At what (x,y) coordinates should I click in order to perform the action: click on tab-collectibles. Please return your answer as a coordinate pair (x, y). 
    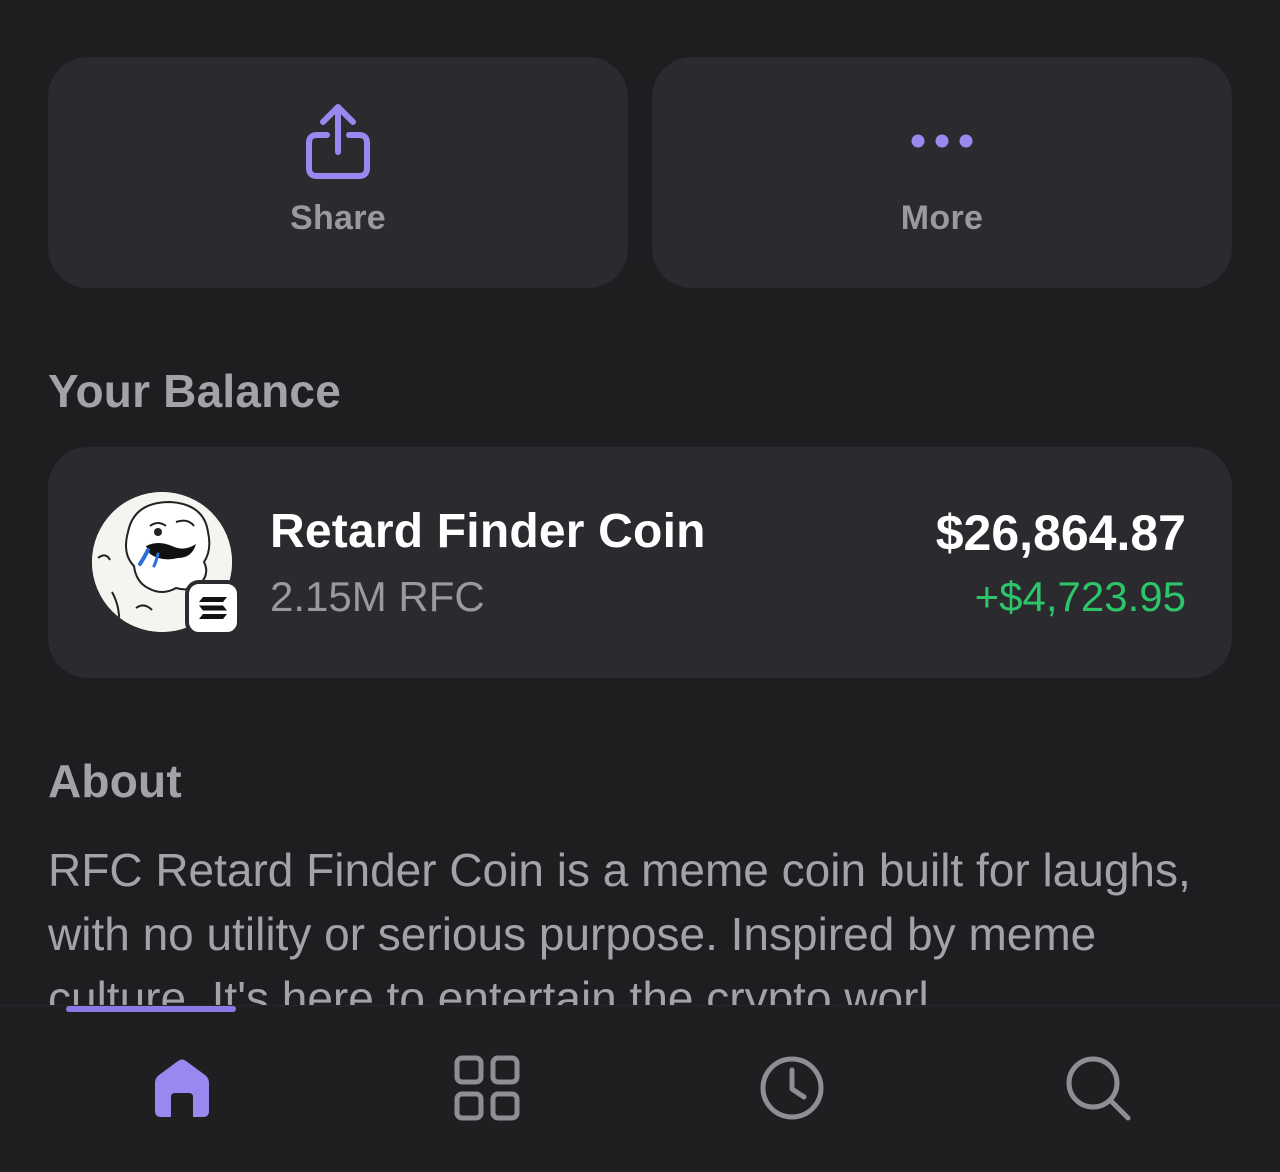
    Looking at the image, I should click on (487, 1090).